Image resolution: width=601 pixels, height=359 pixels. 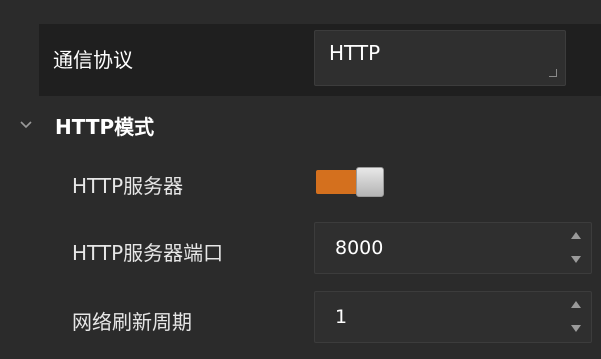 I want to click on http-port-spinbox: 8000, so click(x=453, y=248).